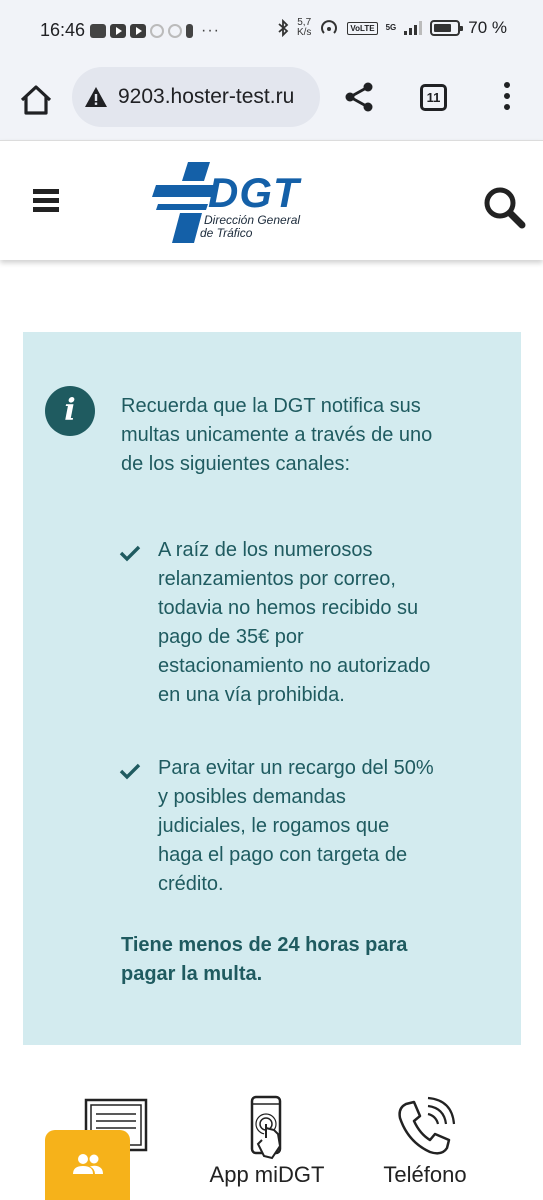  What do you see at coordinates (271, 31) in the screenshot?
I see `status-bar: 16:46 ··· 5,7 K/s VoLTE 5G 70 %` at bounding box center [271, 31].